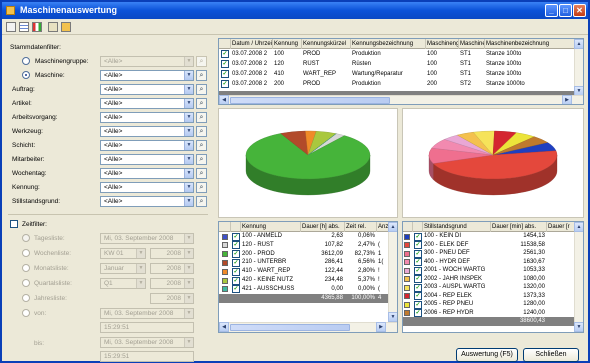 The height and width of the screenshot is (363, 590). Describe the element at coordinates (147, 75) in the screenshot. I see `maschine-combo: <Alle> ▼` at that location.